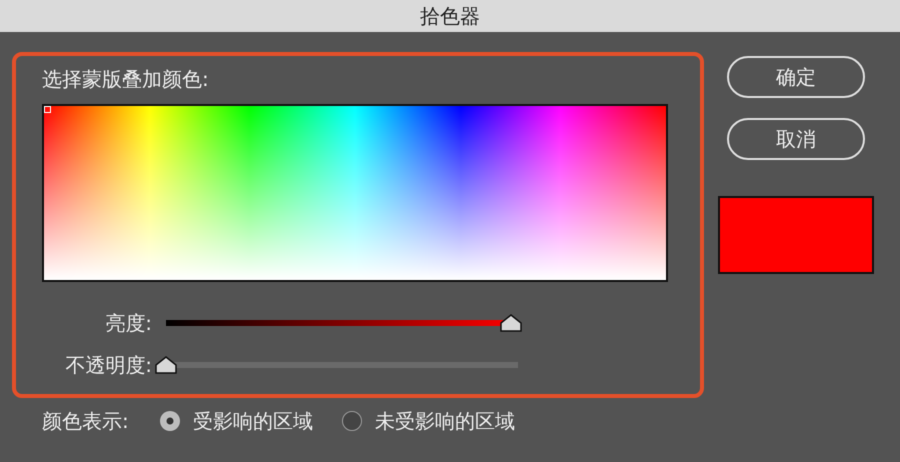  I want to click on dialog-button: 确定, so click(796, 77).